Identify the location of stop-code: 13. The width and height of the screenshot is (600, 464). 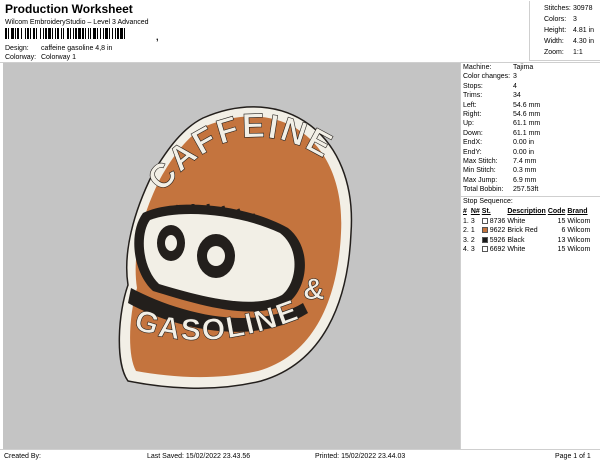
(561, 240).